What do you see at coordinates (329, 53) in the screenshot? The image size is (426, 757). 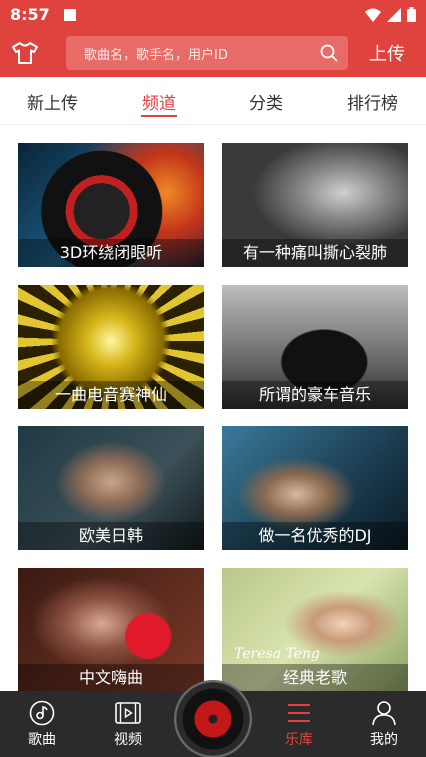 I see `search-icon` at bounding box center [329, 53].